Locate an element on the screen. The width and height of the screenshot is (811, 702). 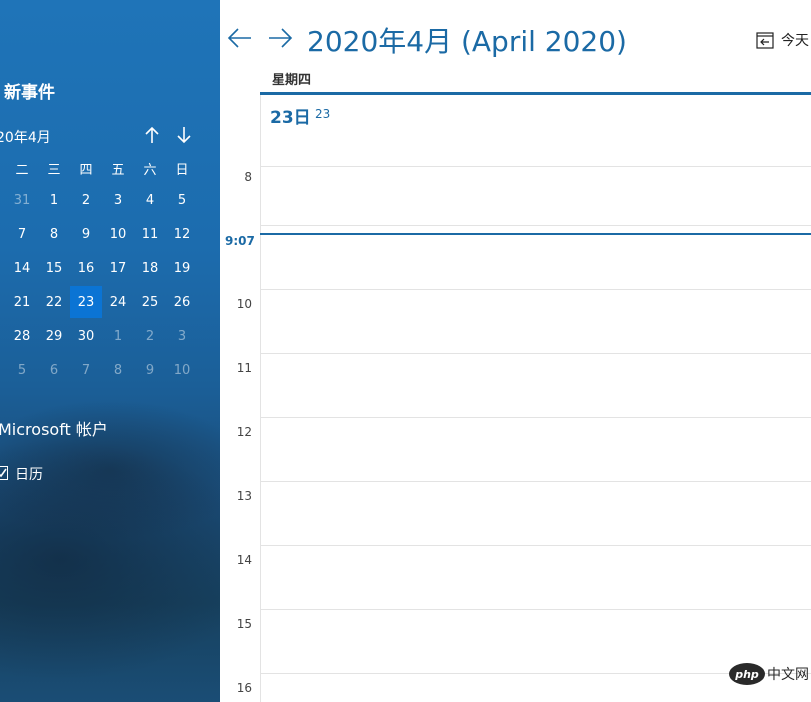
day-column-date-secondary: 23 is located at coordinates (323, 114).